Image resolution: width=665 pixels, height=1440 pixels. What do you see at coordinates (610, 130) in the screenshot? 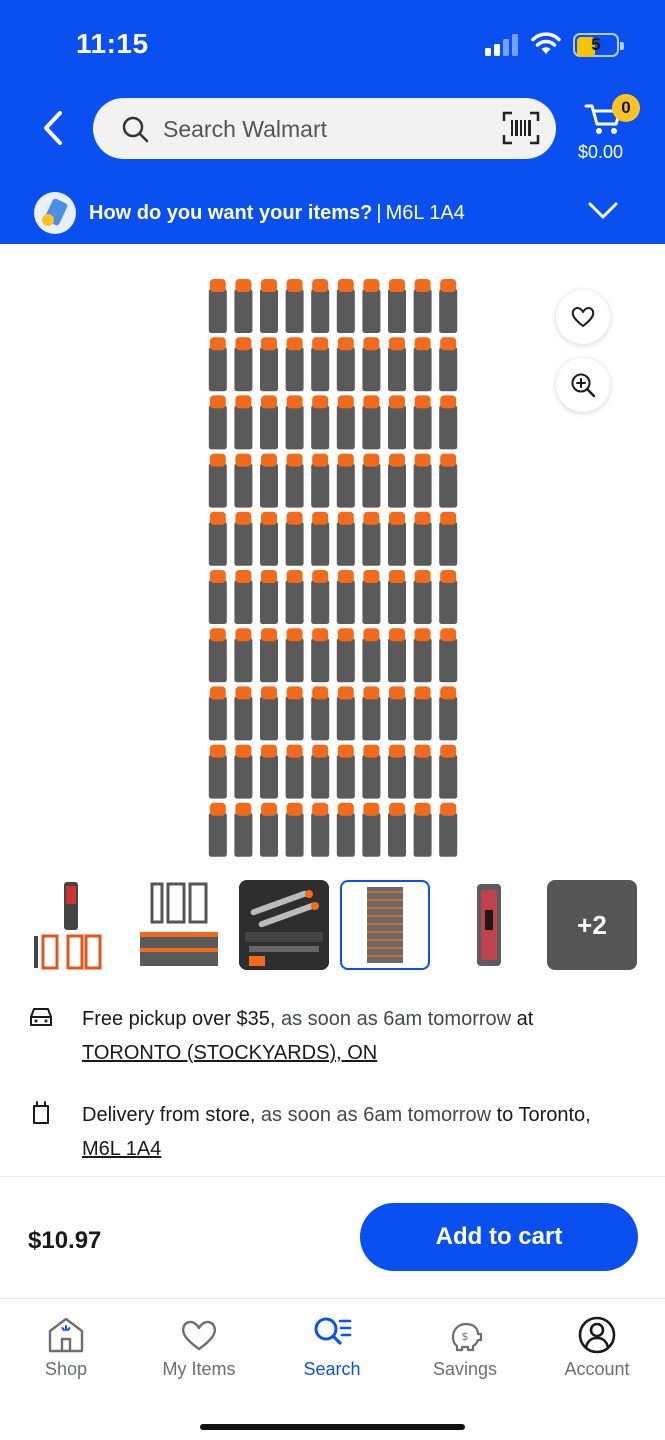
I see `cart-button: 0 $0.00` at bounding box center [610, 130].